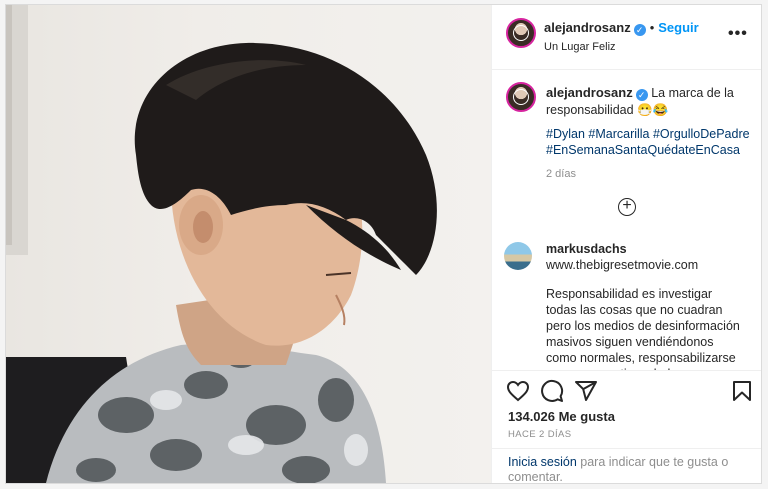 This screenshot has height=489, width=768. I want to click on header-line: alejandrosanz ✓ • Seguir, so click(621, 28).